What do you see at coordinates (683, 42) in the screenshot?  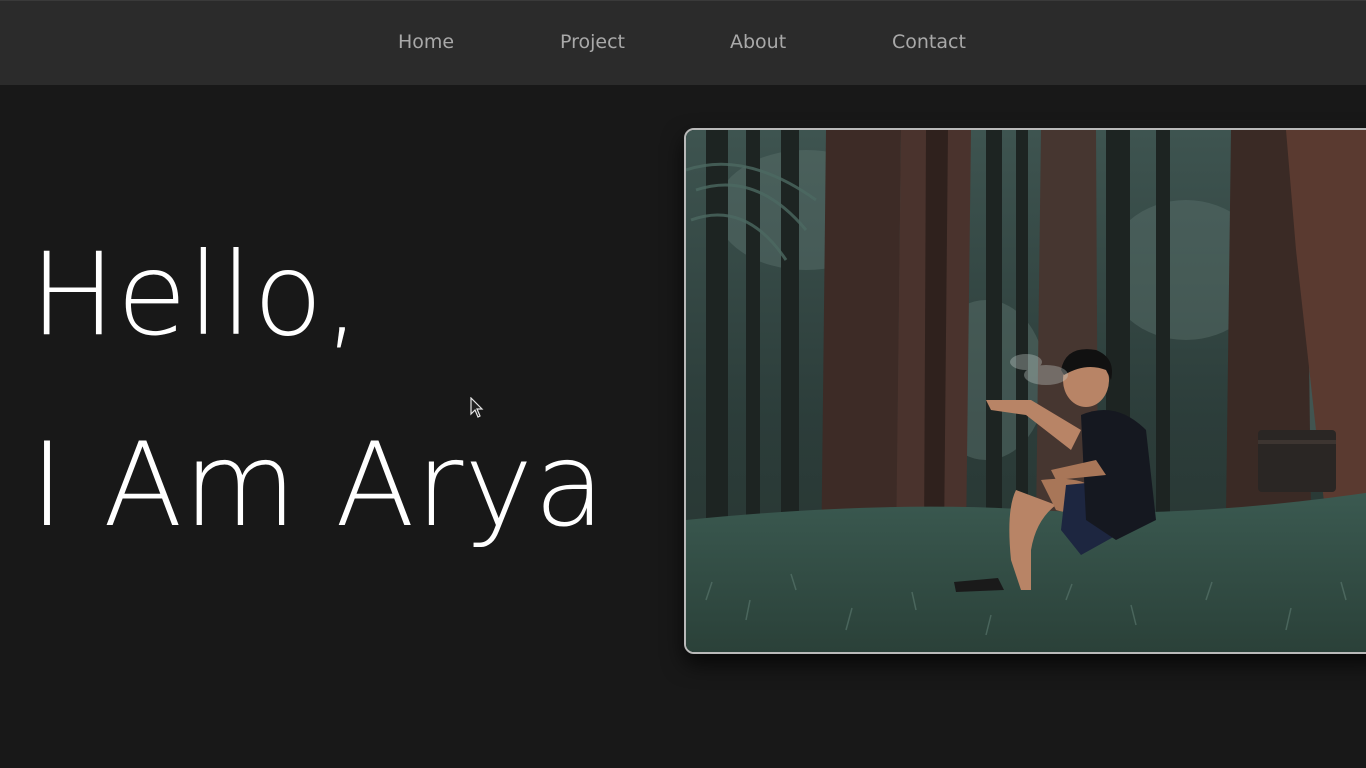 I see `top-navbar: Home Project About Contact` at bounding box center [683, 42].